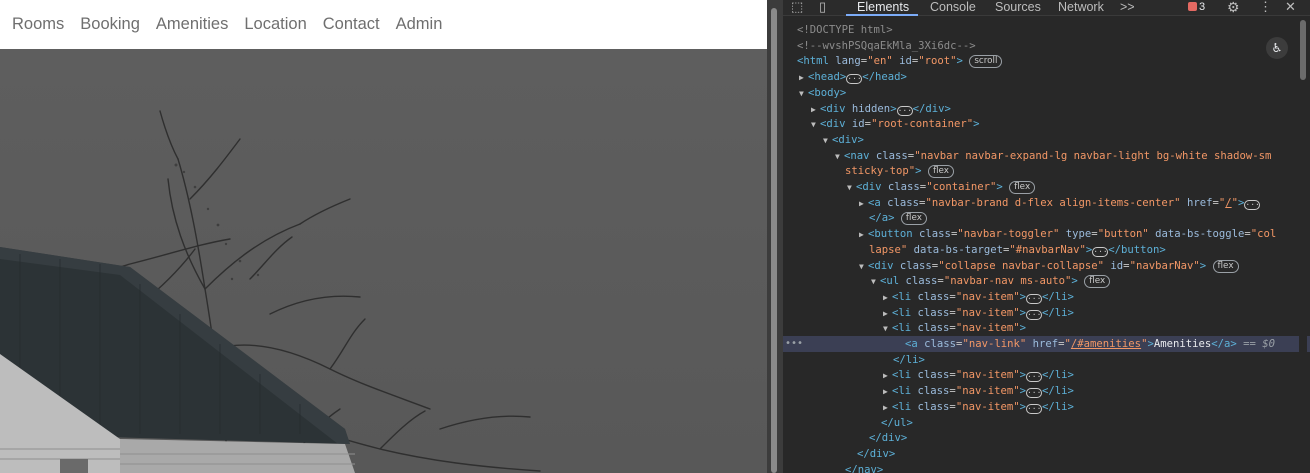 The width and height of the screenshot is (1310, 473). Describe the element at coordinates (1046, 30) in the screenshot. I see `dom-tree-row: <!DOCTYPE html>` at that location.